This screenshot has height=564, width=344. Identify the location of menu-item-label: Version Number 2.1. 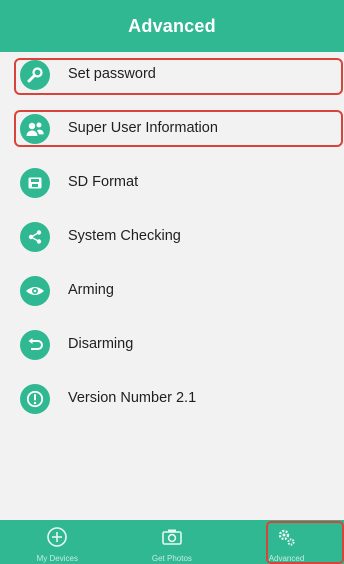
(132, 398).